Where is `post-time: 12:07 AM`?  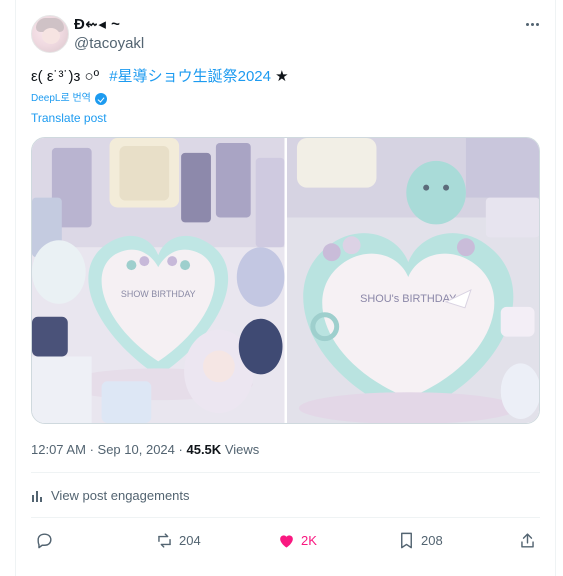
post-time: 12:07 AM is located at coordinates (58, 449).